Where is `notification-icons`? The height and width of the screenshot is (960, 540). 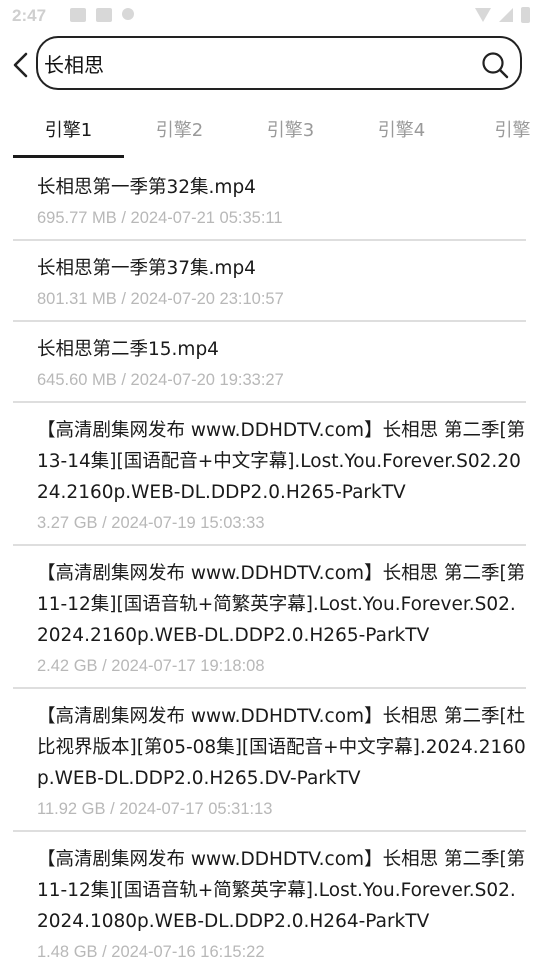
notification-icons is located at coordinates (102, 15).